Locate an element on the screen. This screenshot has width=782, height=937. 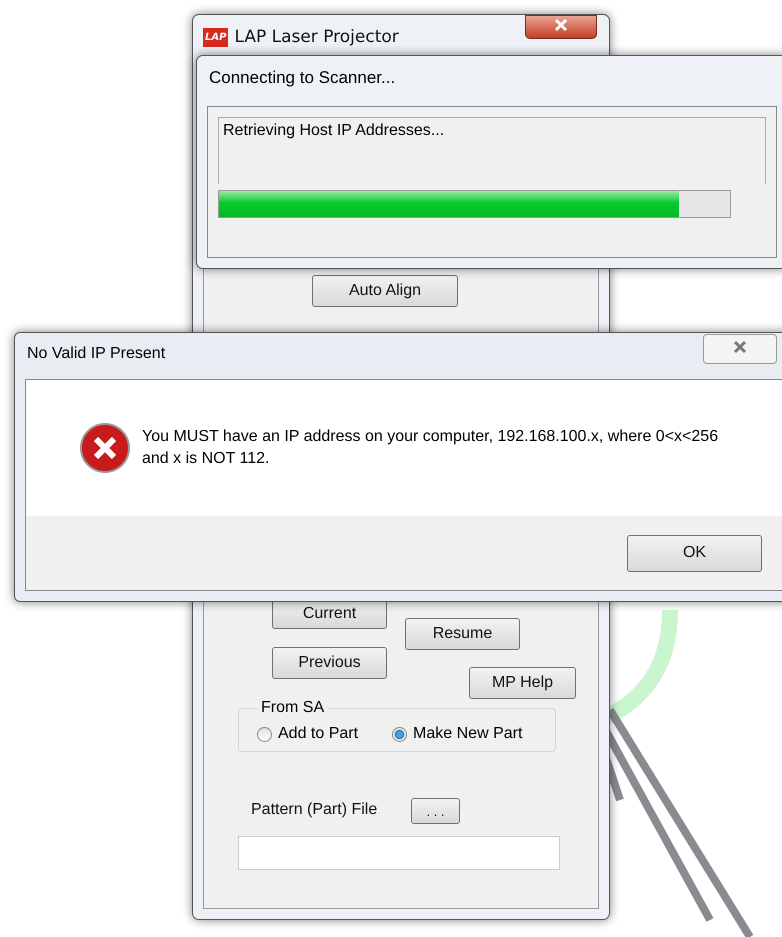
radio-option: Make New Part is located at coordinates (457, 734).